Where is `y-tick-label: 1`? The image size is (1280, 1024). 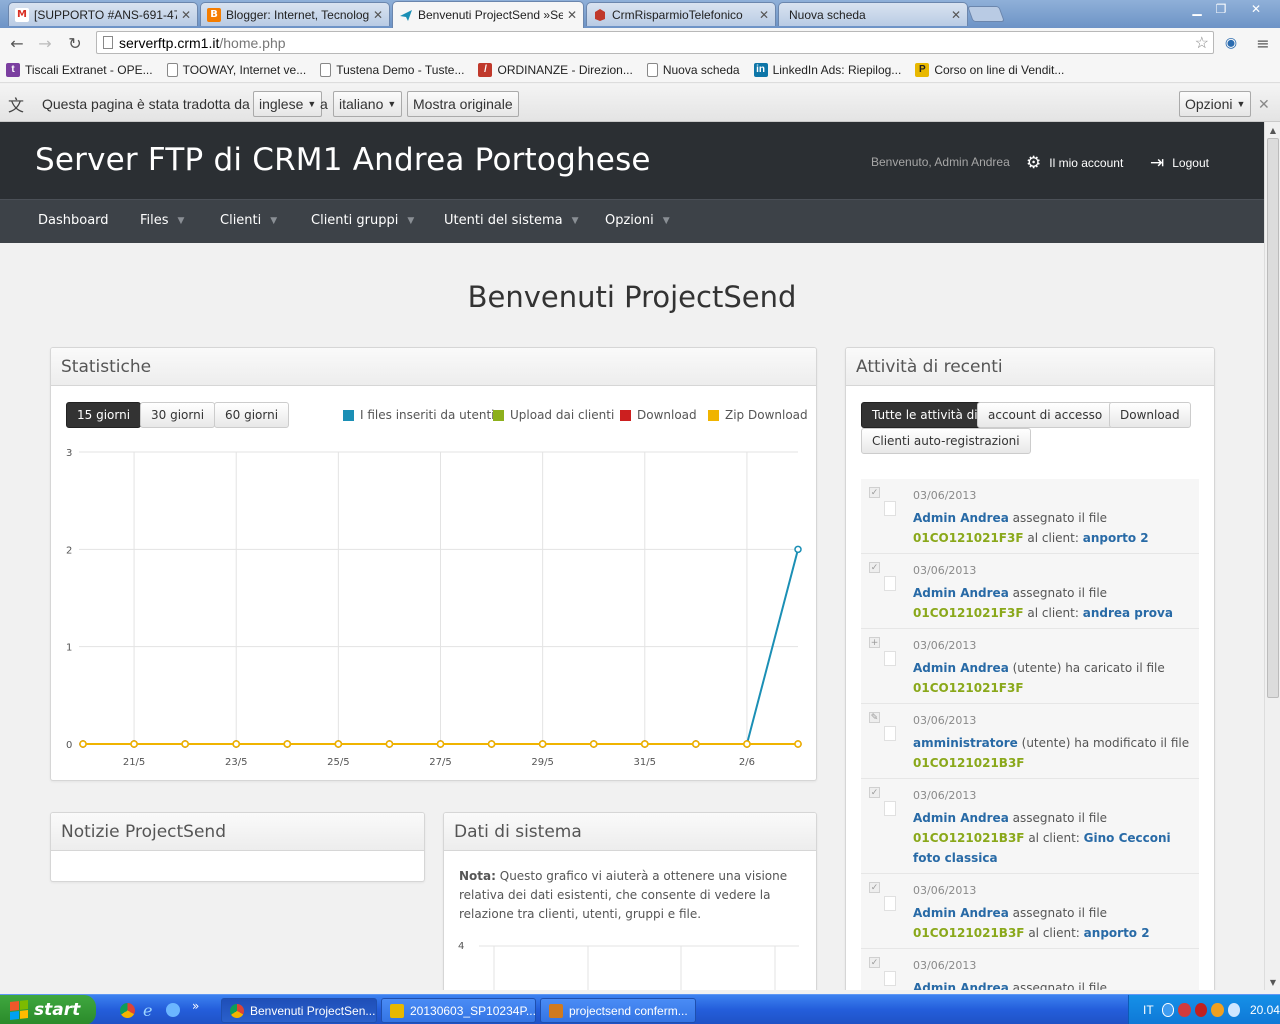
y-tick-label: 1 is located at coordinates (69, 648).